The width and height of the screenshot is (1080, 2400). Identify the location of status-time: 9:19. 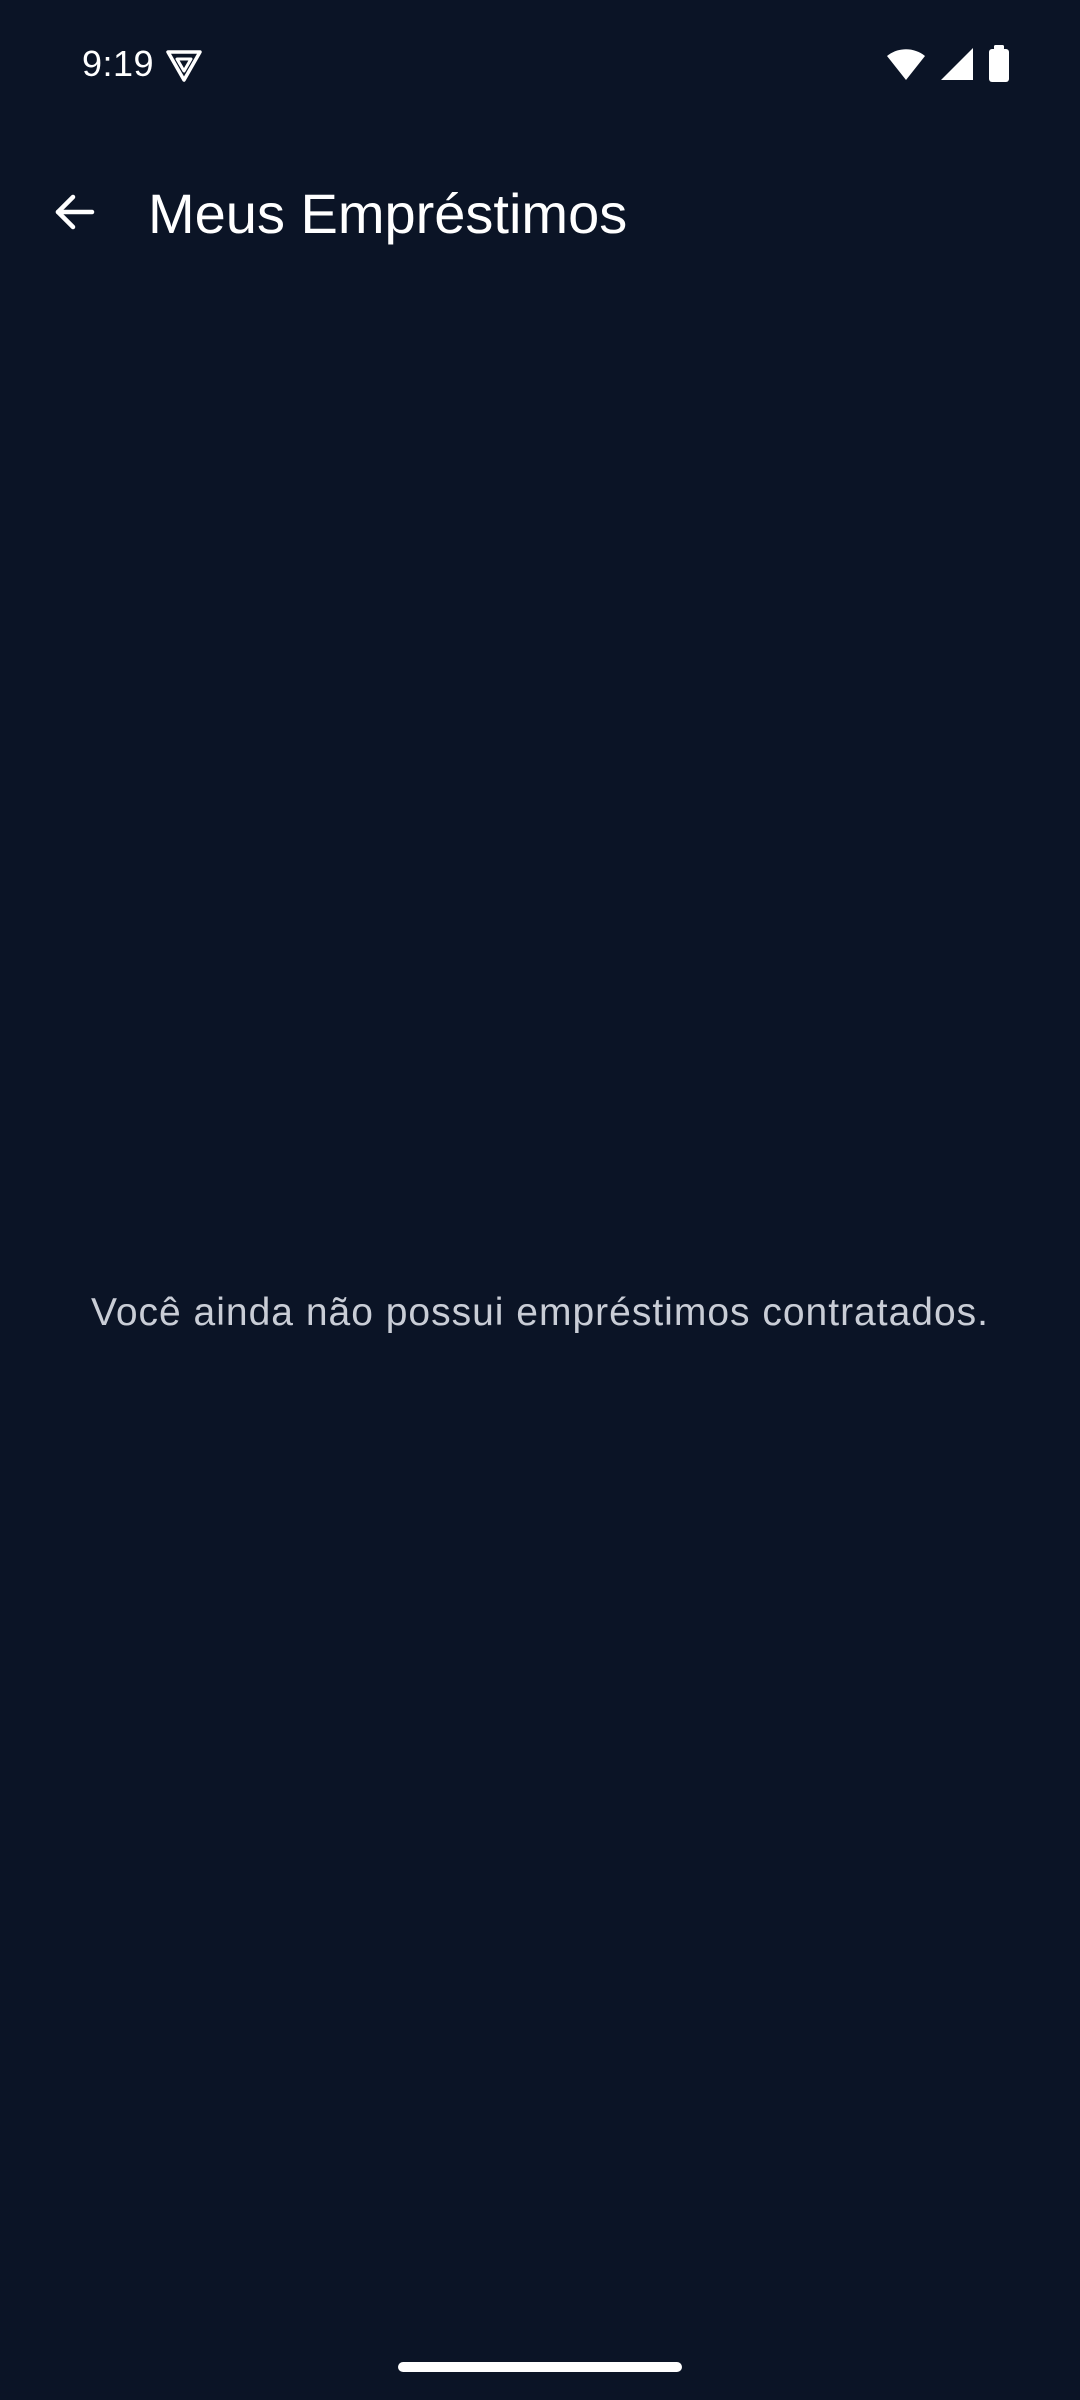
(118, 63).